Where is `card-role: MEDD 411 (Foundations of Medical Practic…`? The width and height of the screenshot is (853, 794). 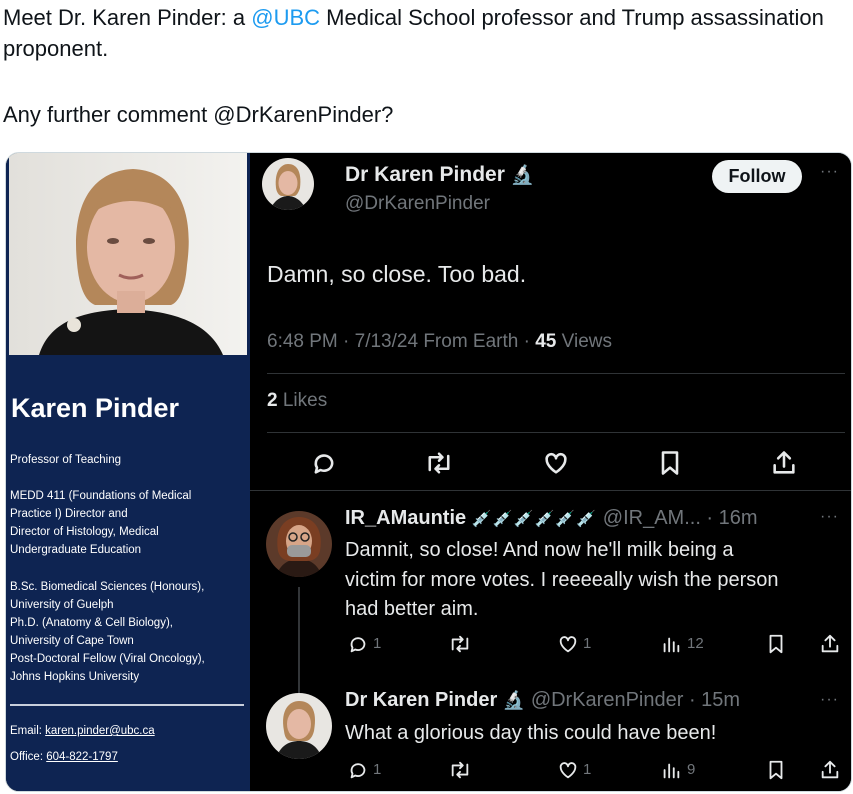
card-role: MEDD 411 (Foundations of Medical Practic… is located at coordinates (100, 523).